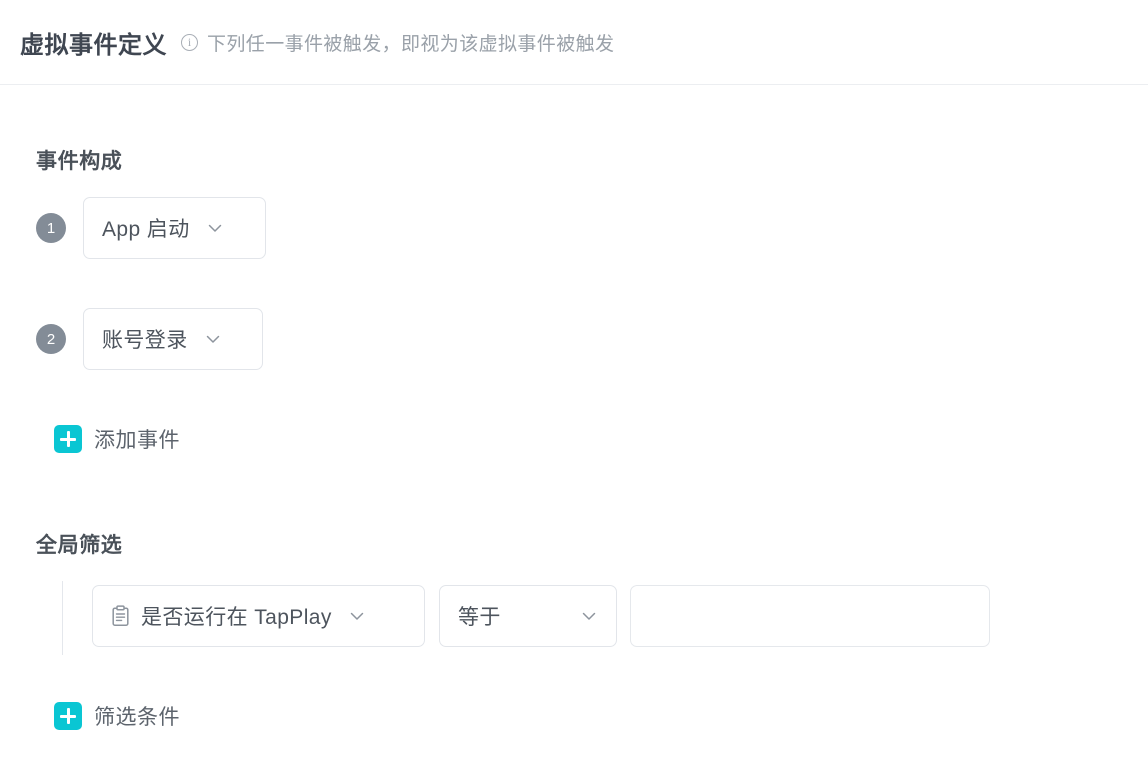 The image size is (1148, 766). I want to click on filter-operator-label: 等于, so click(479, 617).